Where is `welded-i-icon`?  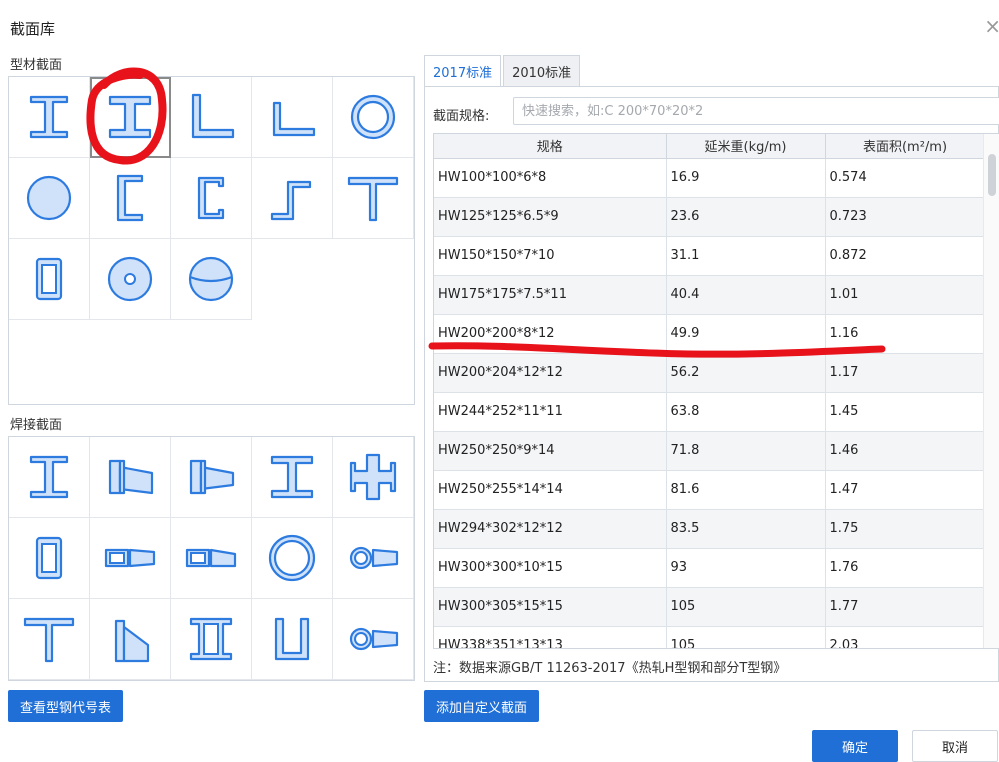 welded-i-icon is located at coordinates (49, 477).